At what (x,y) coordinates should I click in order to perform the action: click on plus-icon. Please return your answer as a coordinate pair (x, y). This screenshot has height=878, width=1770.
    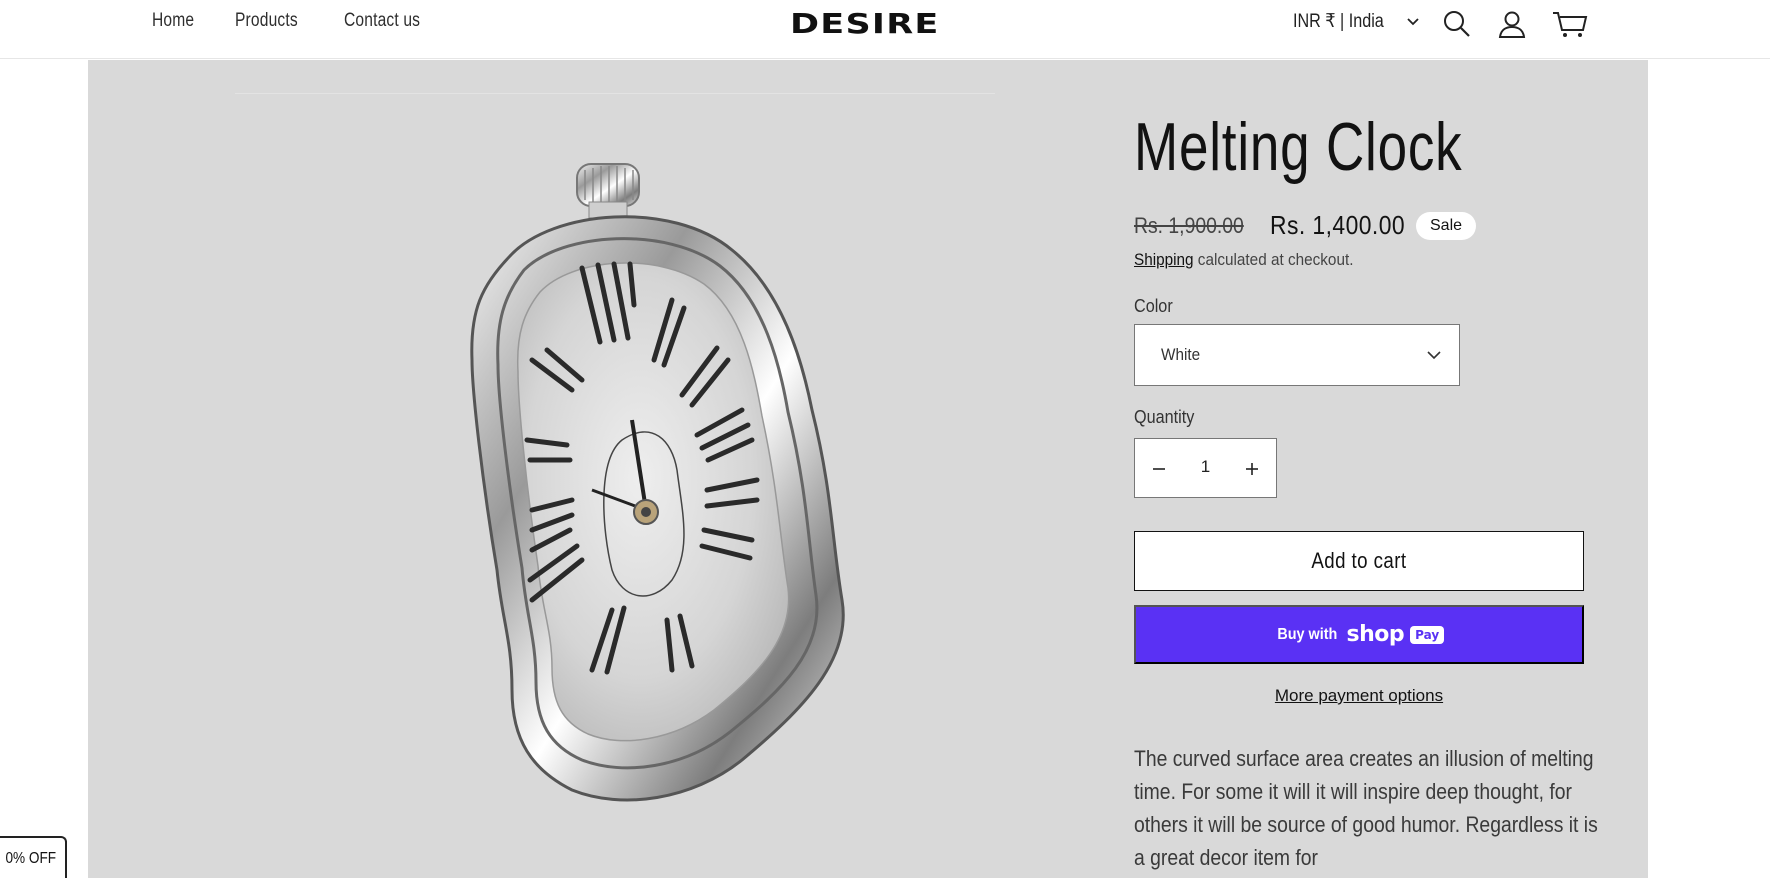
    Looking at the image, I should click on (1252, 469).